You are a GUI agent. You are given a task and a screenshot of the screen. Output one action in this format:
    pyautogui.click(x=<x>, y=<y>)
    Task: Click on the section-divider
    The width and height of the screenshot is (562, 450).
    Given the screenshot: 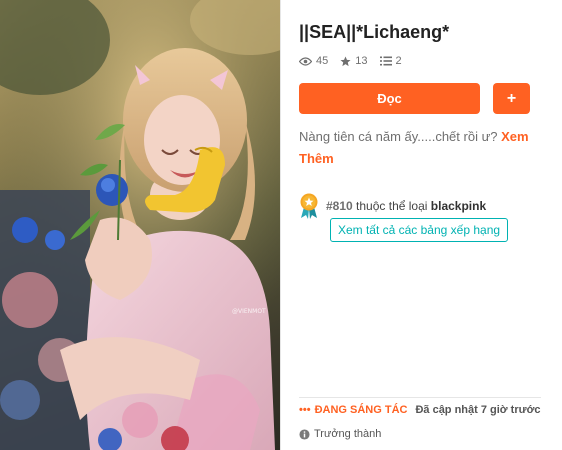 What is the action you would take?
    pyautogui.click(x=420, y=397)
    